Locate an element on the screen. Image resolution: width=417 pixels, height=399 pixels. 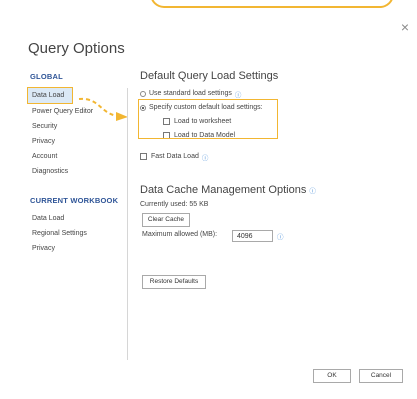
section-global-title: GLOBAL is located at coordinates (46, 76).